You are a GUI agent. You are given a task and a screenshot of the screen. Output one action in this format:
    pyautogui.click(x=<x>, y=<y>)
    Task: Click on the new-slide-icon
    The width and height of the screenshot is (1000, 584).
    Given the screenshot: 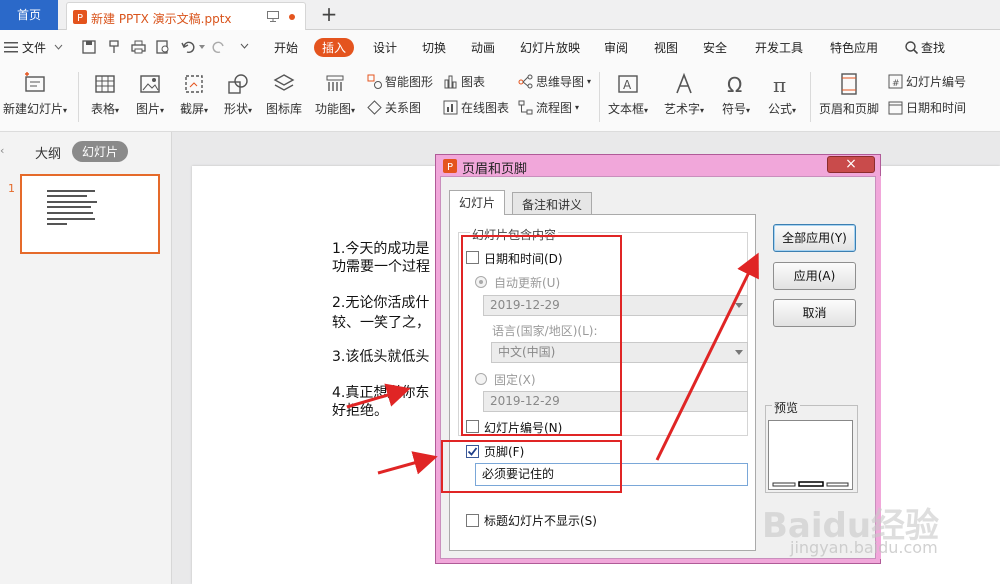 What is the action you would take?
    pyautogui.click(x=35, y=84)
    